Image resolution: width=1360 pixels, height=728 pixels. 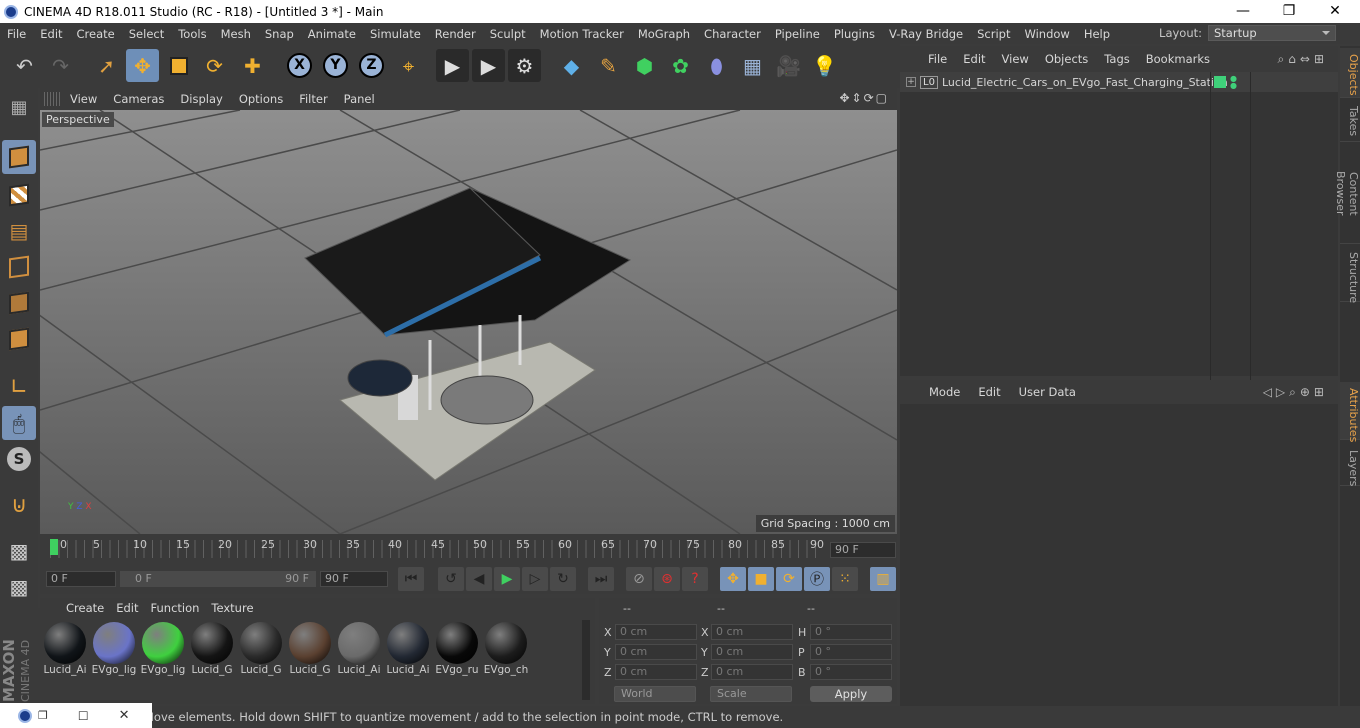 I want to click on viewport-nav-icons: ✥⇕⟳▢, so click(x=864, y=98).